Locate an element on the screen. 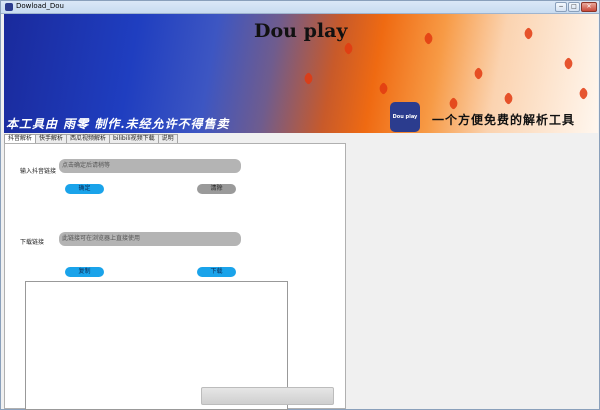 This screenshot has height=410, width=600. copy-button: 复制 is located at coordinates (84, 272).